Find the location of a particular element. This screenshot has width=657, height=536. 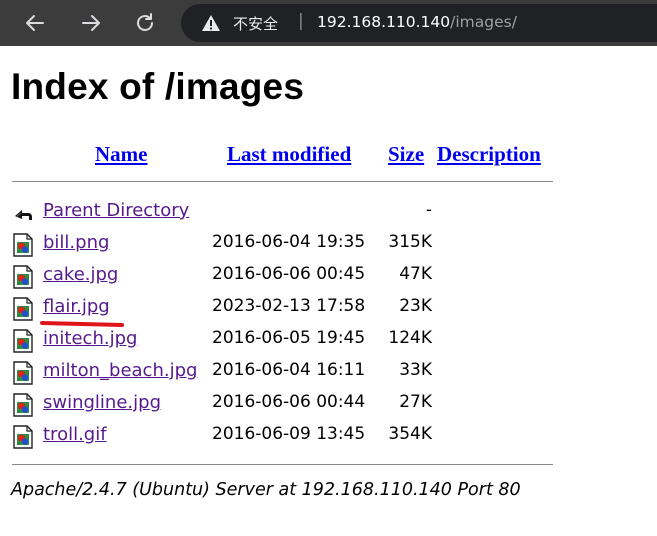

table-row: flair.jpg 2023-02-13 17:58 23K is located at coordinates (328, 309).